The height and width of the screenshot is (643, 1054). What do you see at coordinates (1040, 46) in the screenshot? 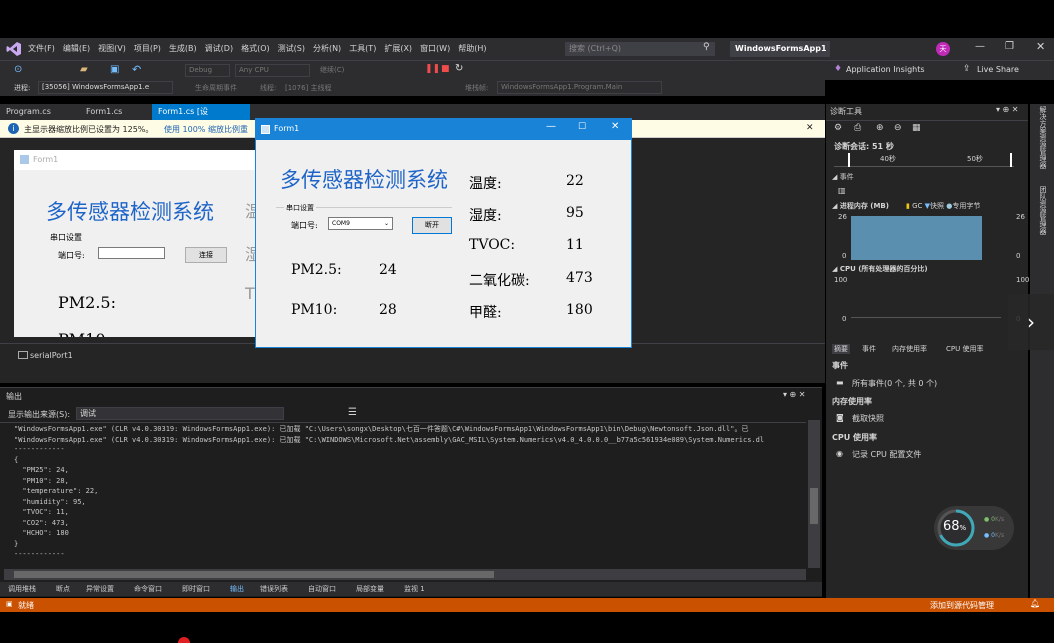
I see `close-icon: ✕` at bounding box center [1040, 46].